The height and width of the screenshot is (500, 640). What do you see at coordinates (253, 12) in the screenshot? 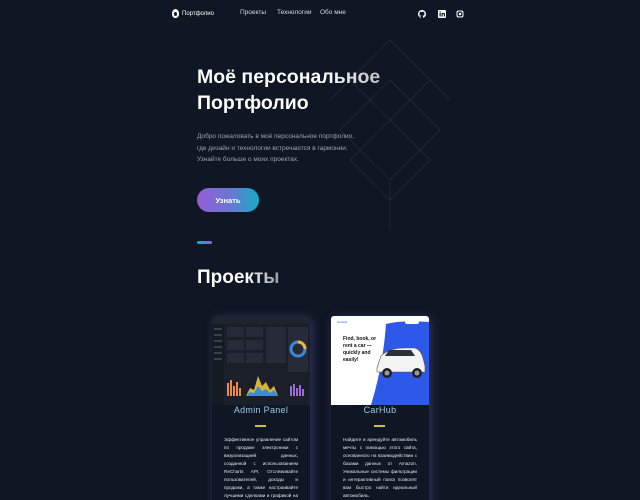
I see `nav-link-projects: Проекты` at bounding box center [253, 12].